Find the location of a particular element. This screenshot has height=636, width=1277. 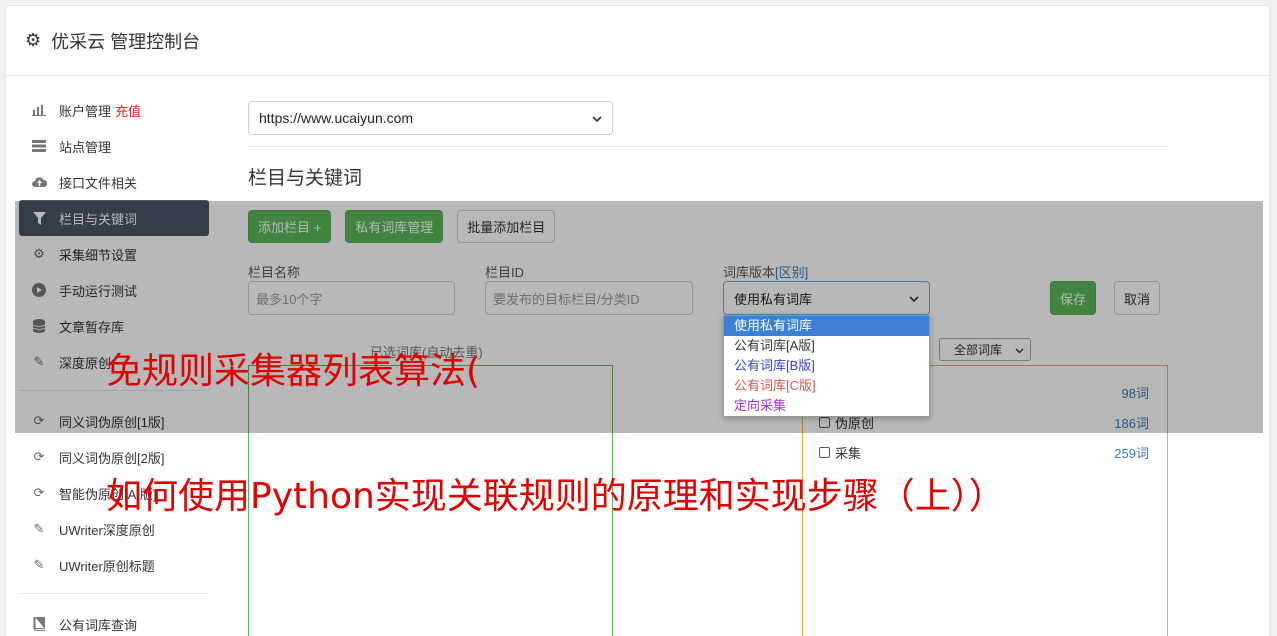

dropdown-option: 公有词库[C版] is located at coordinates (826, 386).